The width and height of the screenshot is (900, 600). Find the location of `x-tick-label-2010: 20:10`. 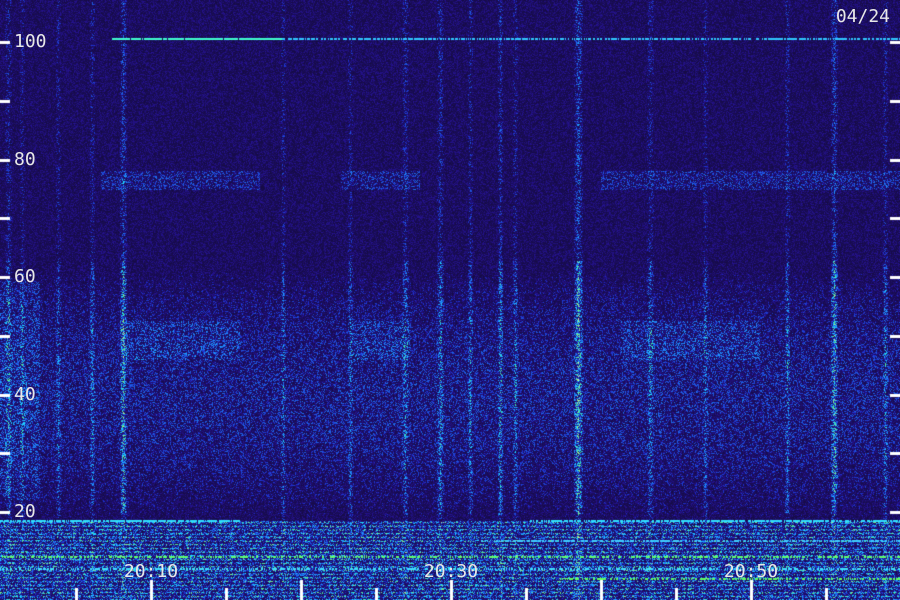

x-tick-label-2010: 20:10 is located at coordinates (151, 571).